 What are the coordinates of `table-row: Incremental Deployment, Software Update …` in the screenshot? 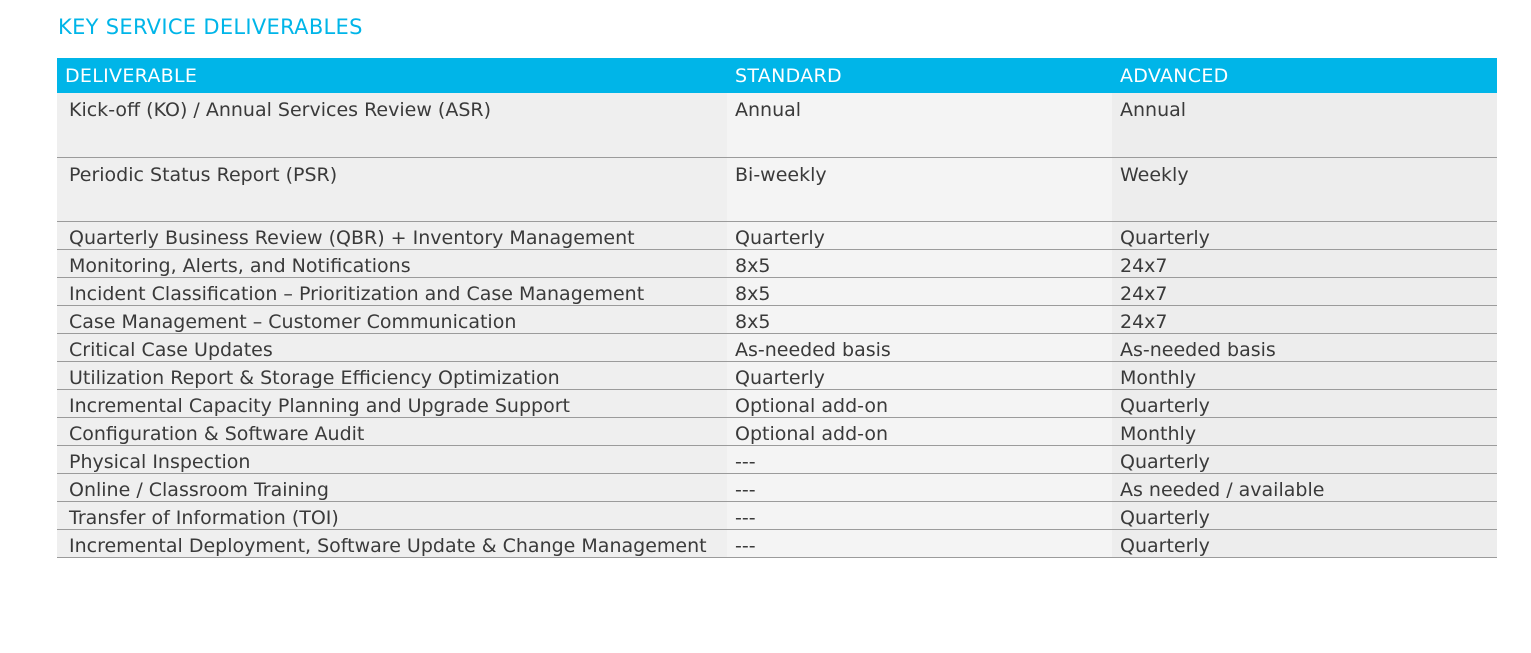 It's located at (777, 543).